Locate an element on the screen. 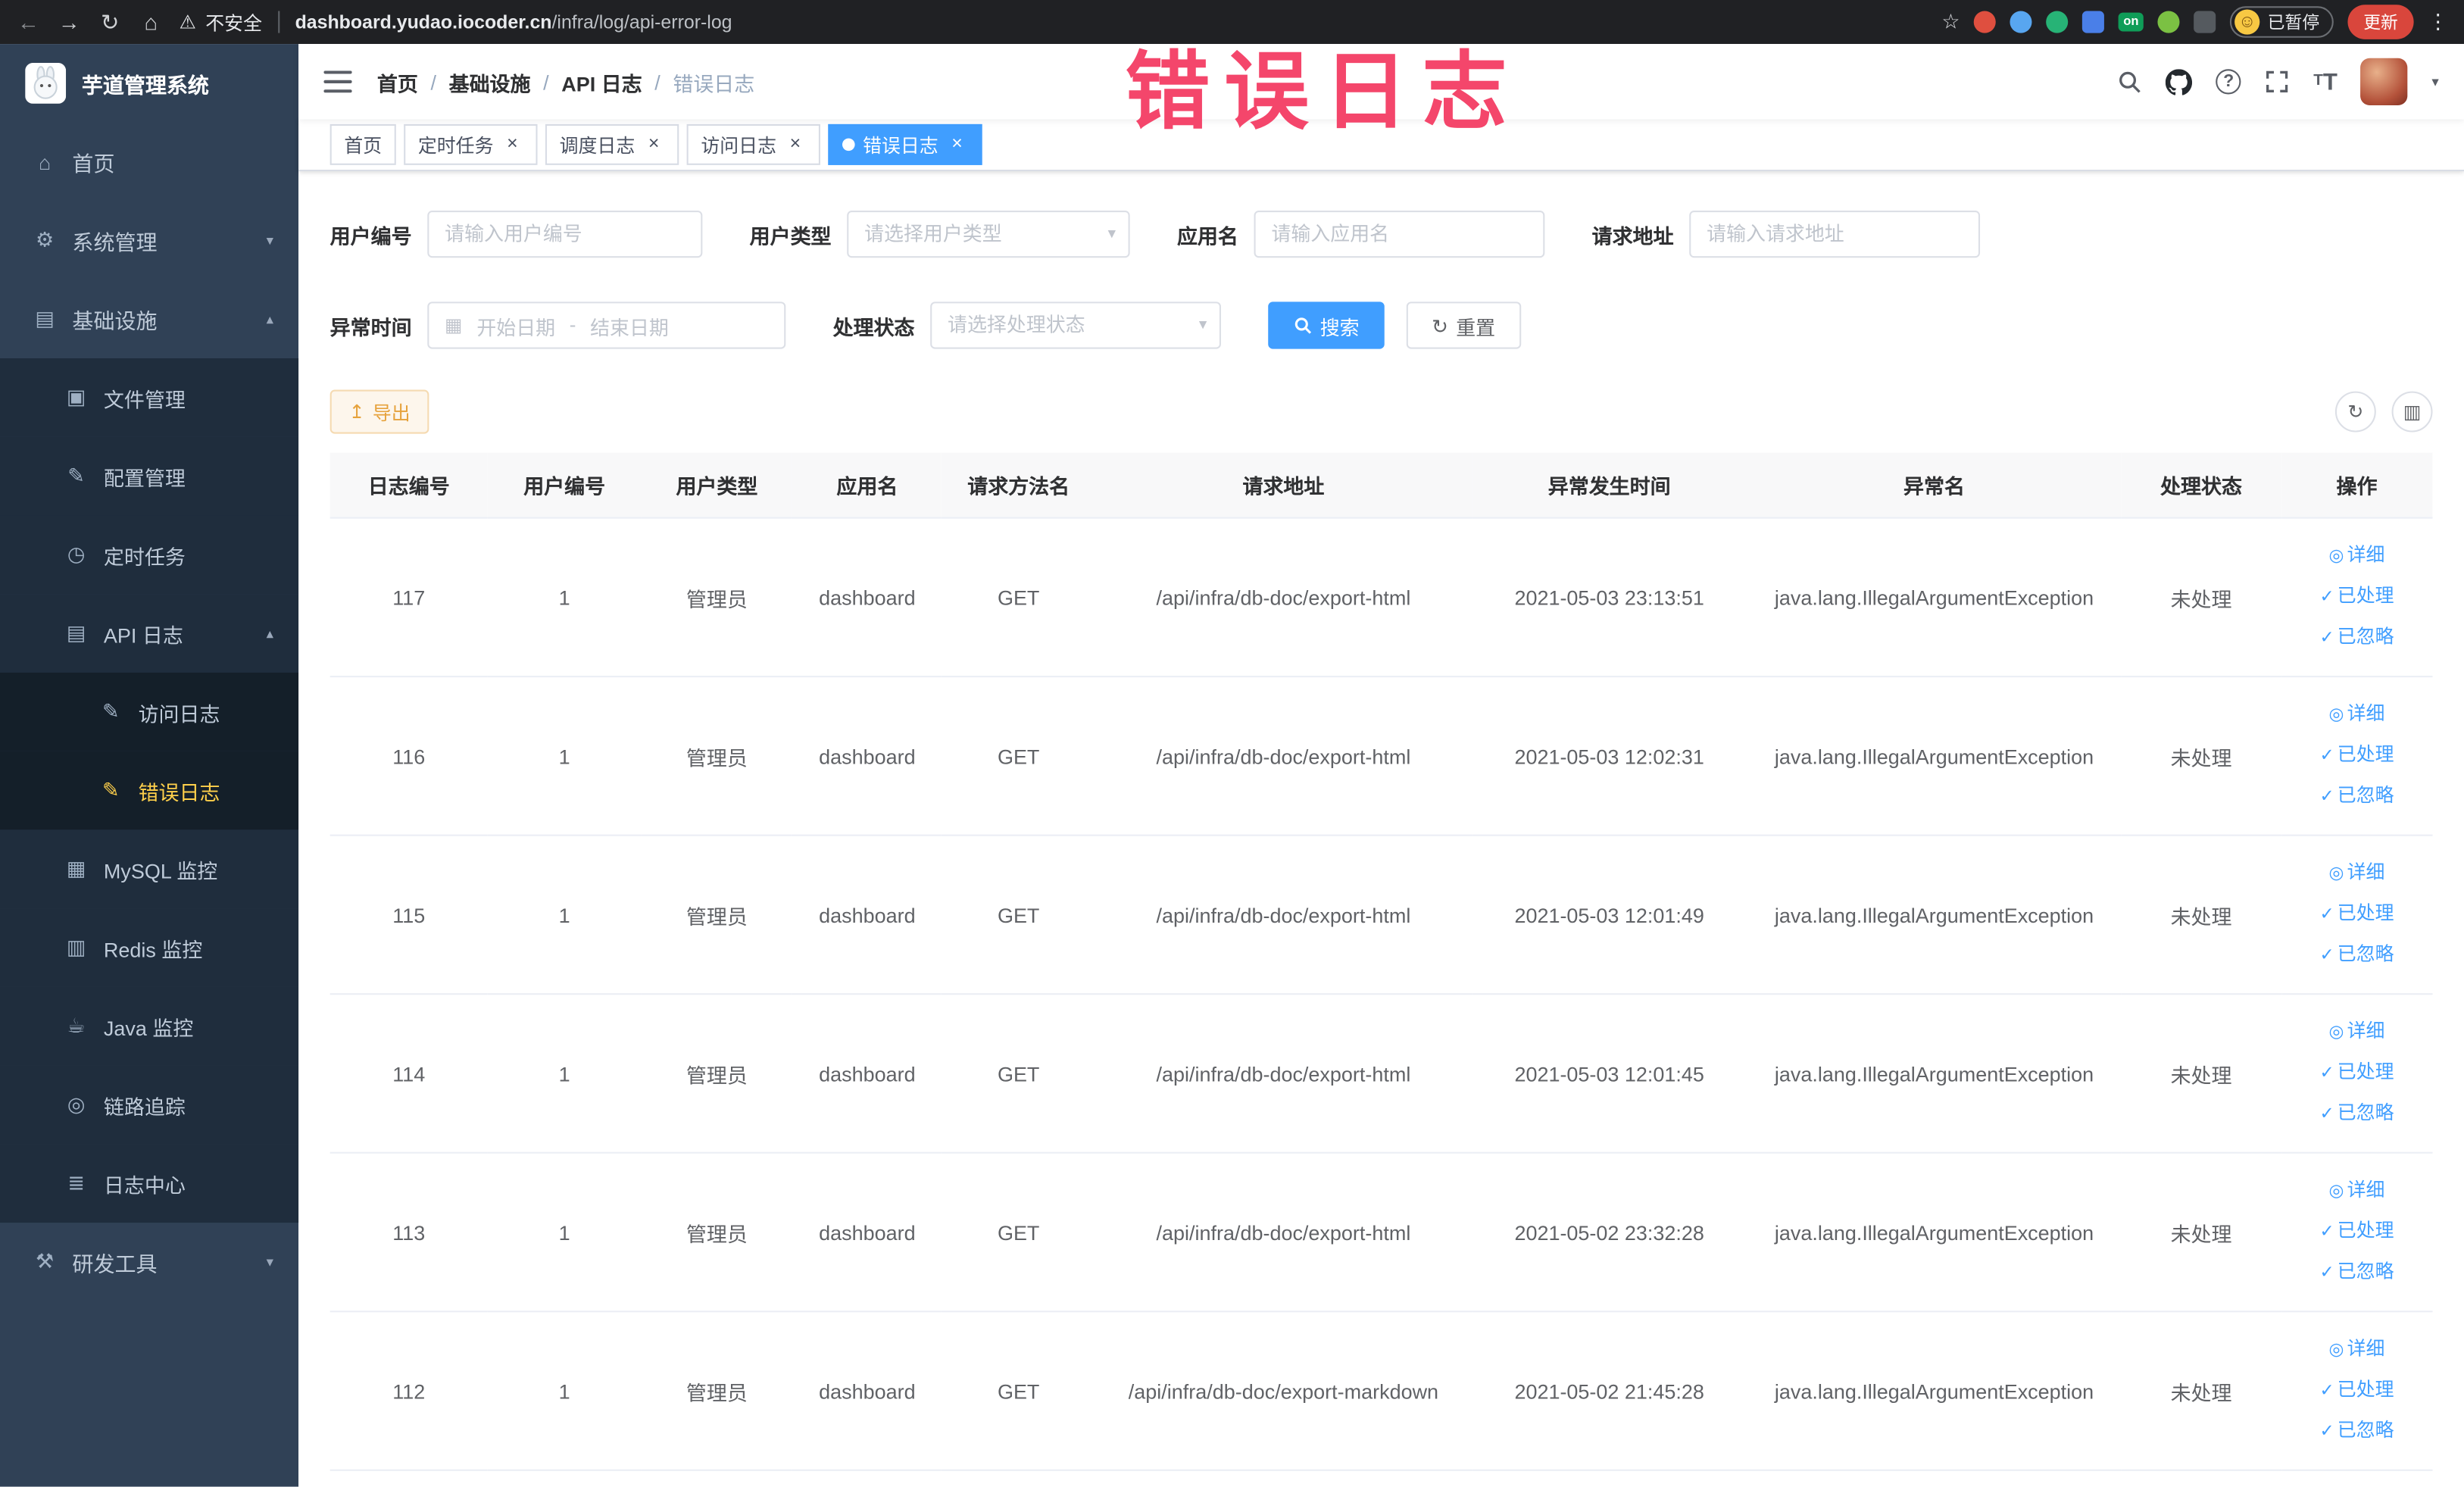 This screenshot has width=2464, height=1487. sidebar-item-file-manage: ▣ 文件管理 is located at coordinates (149, 397).